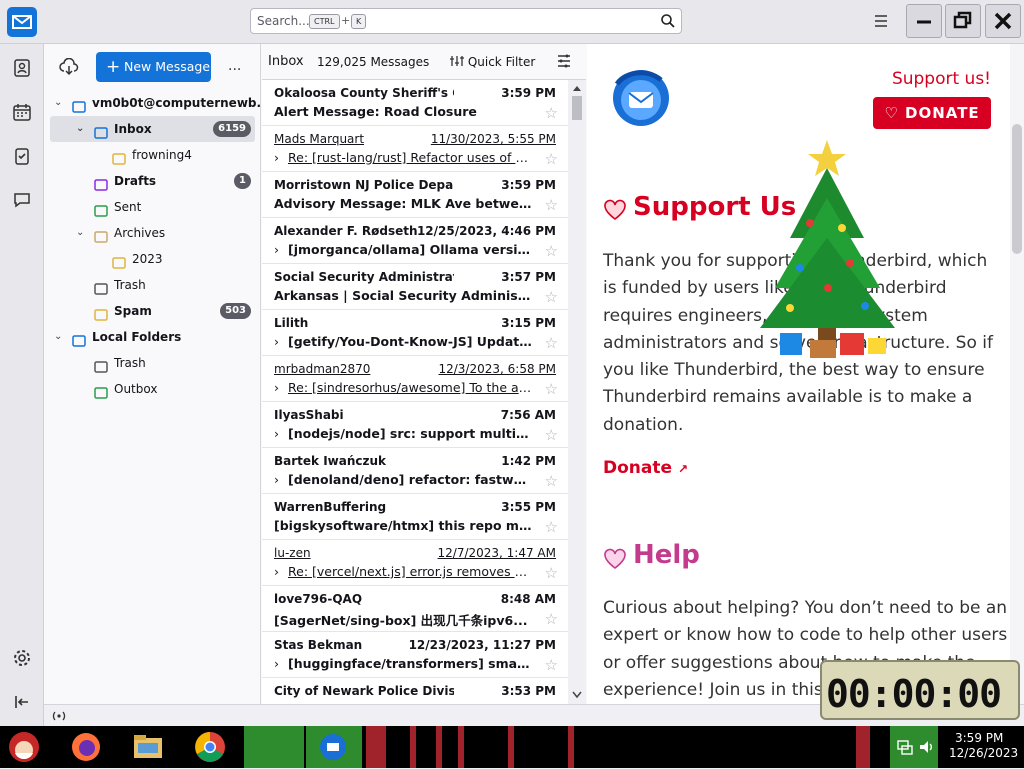 This screenshot has height=769, width=1024. I want to click on account-icon, so click(79, 104).